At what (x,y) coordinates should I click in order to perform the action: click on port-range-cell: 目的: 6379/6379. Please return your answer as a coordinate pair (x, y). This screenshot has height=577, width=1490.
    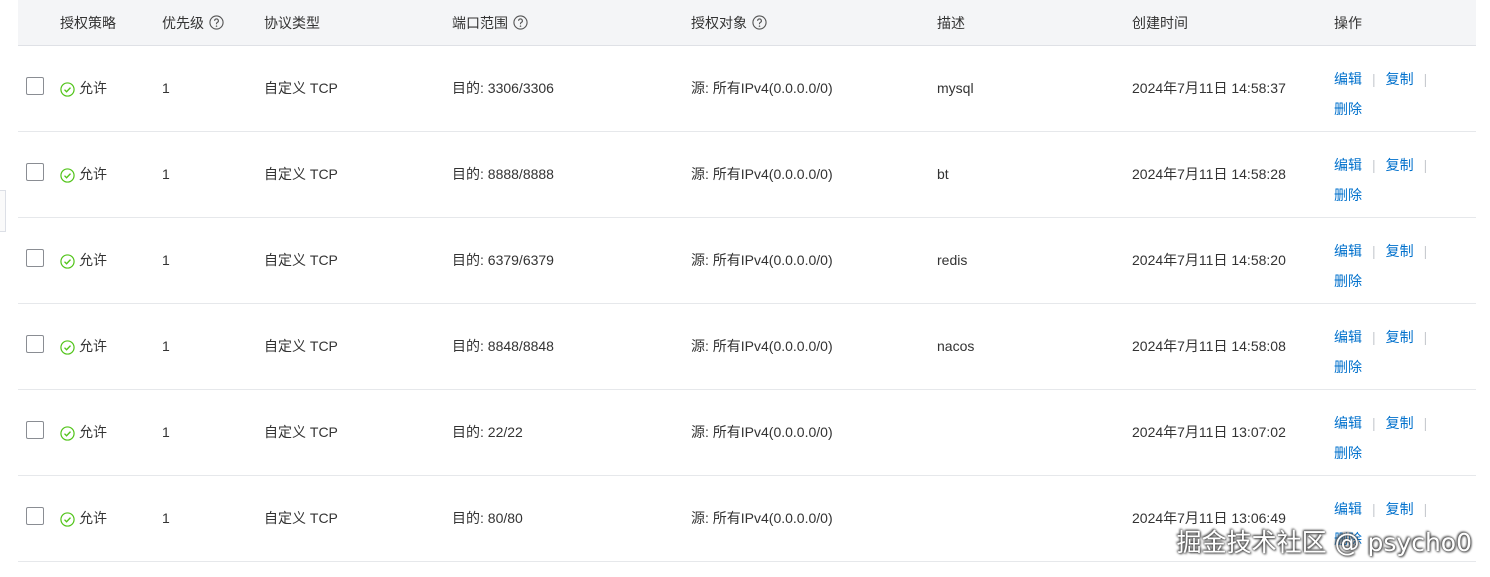
    Looking at the image, I should click on (503, 260).